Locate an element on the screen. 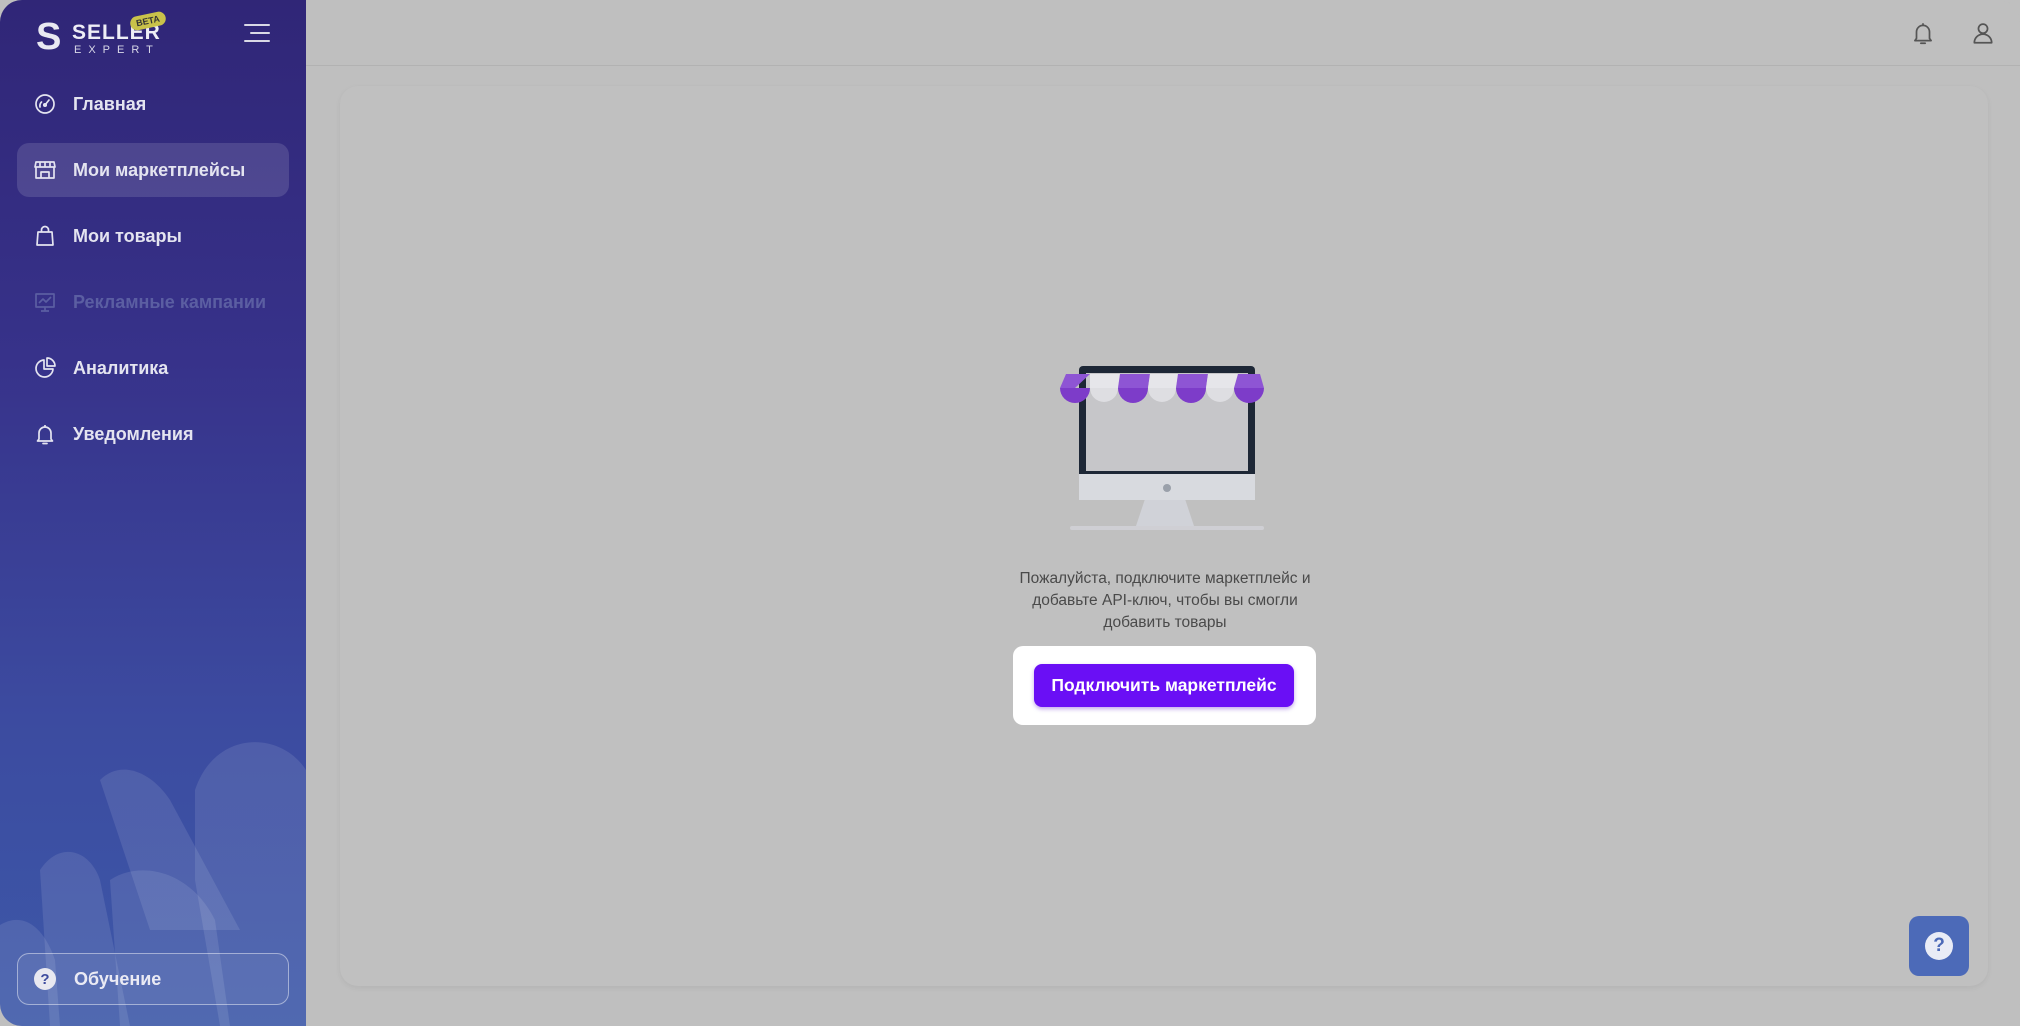 This screenshot has height=1026, width=2020. cta-highlight: Подключить маркетплейс is located at coordinates (1164, 685).